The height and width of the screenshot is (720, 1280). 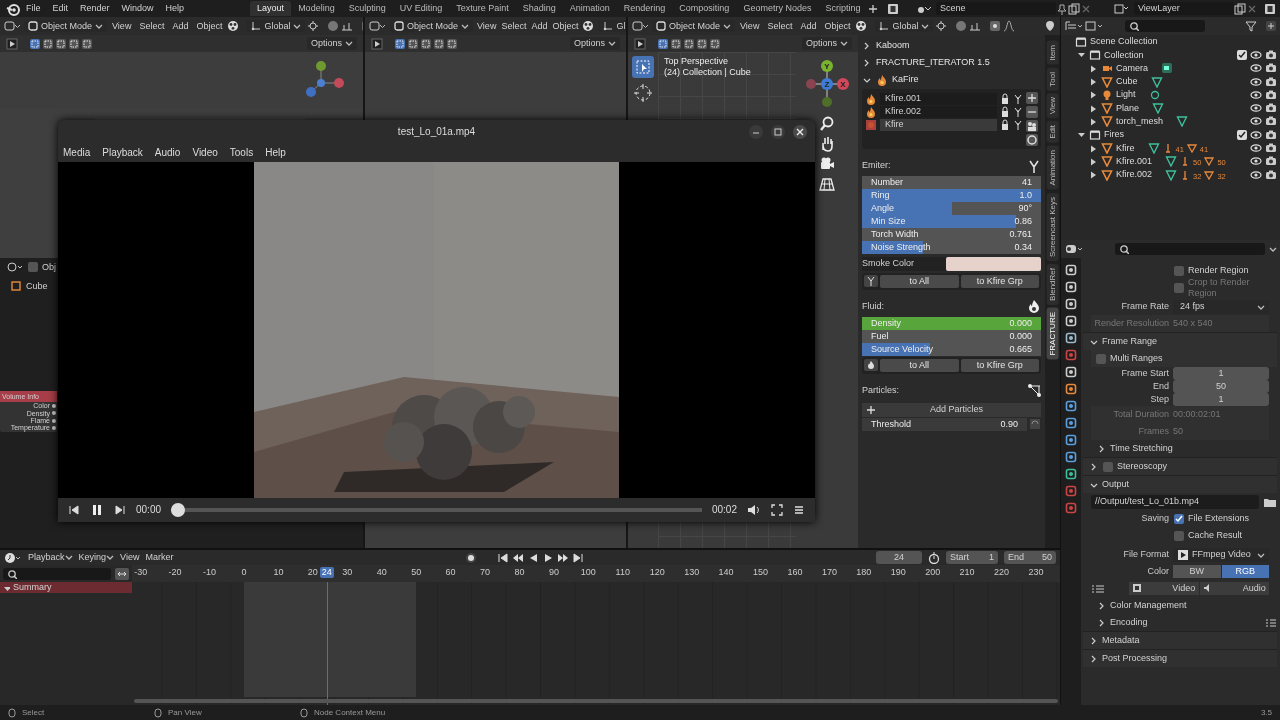 What do you see at coordinates (827, 84) in the screenshot?
I see `navigation-gizmo-drawing: X Y Z` at bounding box center [827, 84].